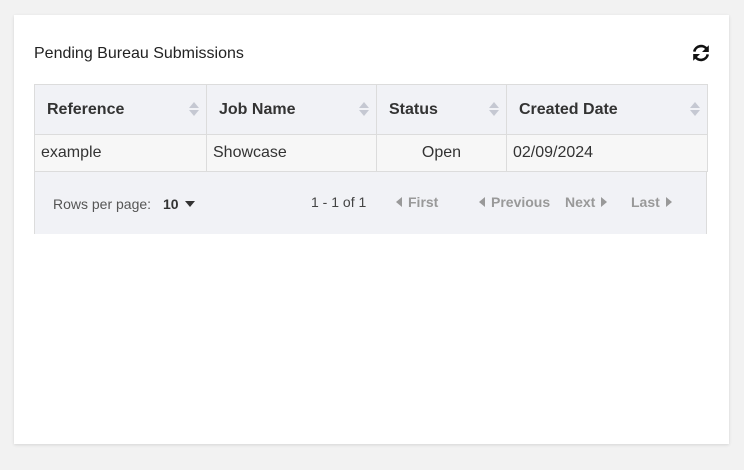 This screenshot has width=744, height=470. Describe the element at coordinates (189, 204) in the screenshot. I see `caret-down-icon` at that location.